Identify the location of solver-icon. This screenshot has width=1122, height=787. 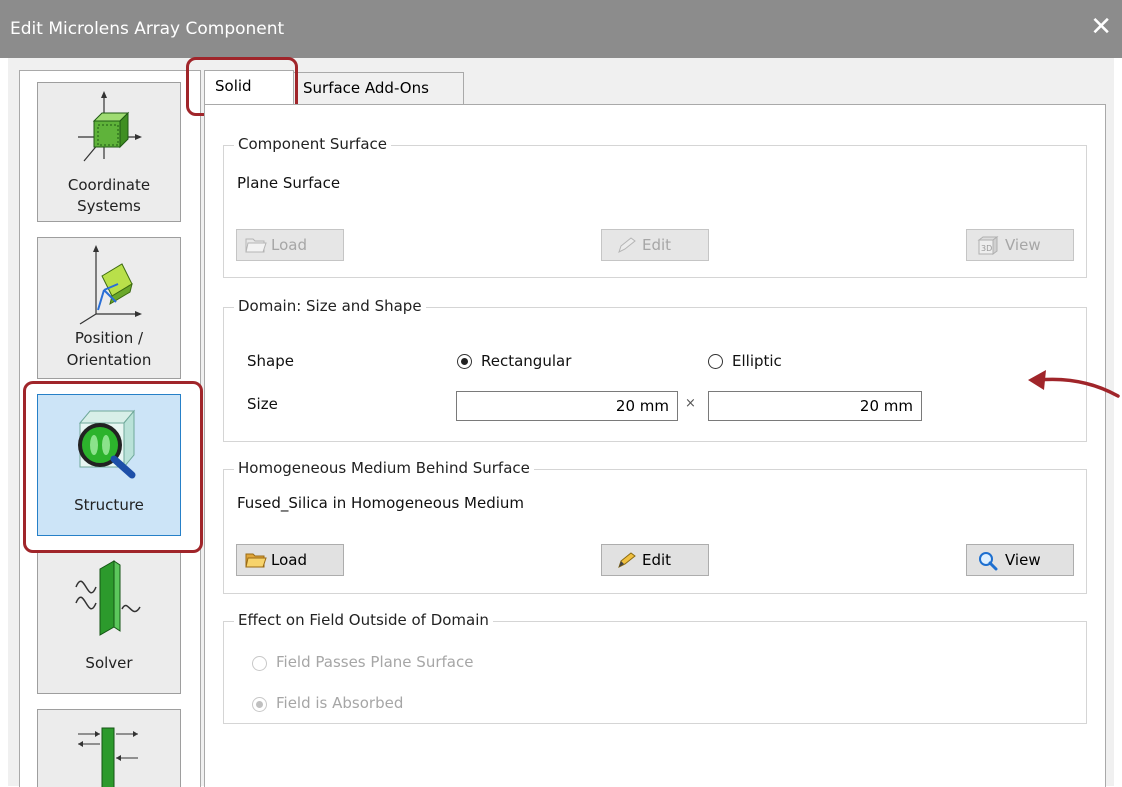
(108, 598).